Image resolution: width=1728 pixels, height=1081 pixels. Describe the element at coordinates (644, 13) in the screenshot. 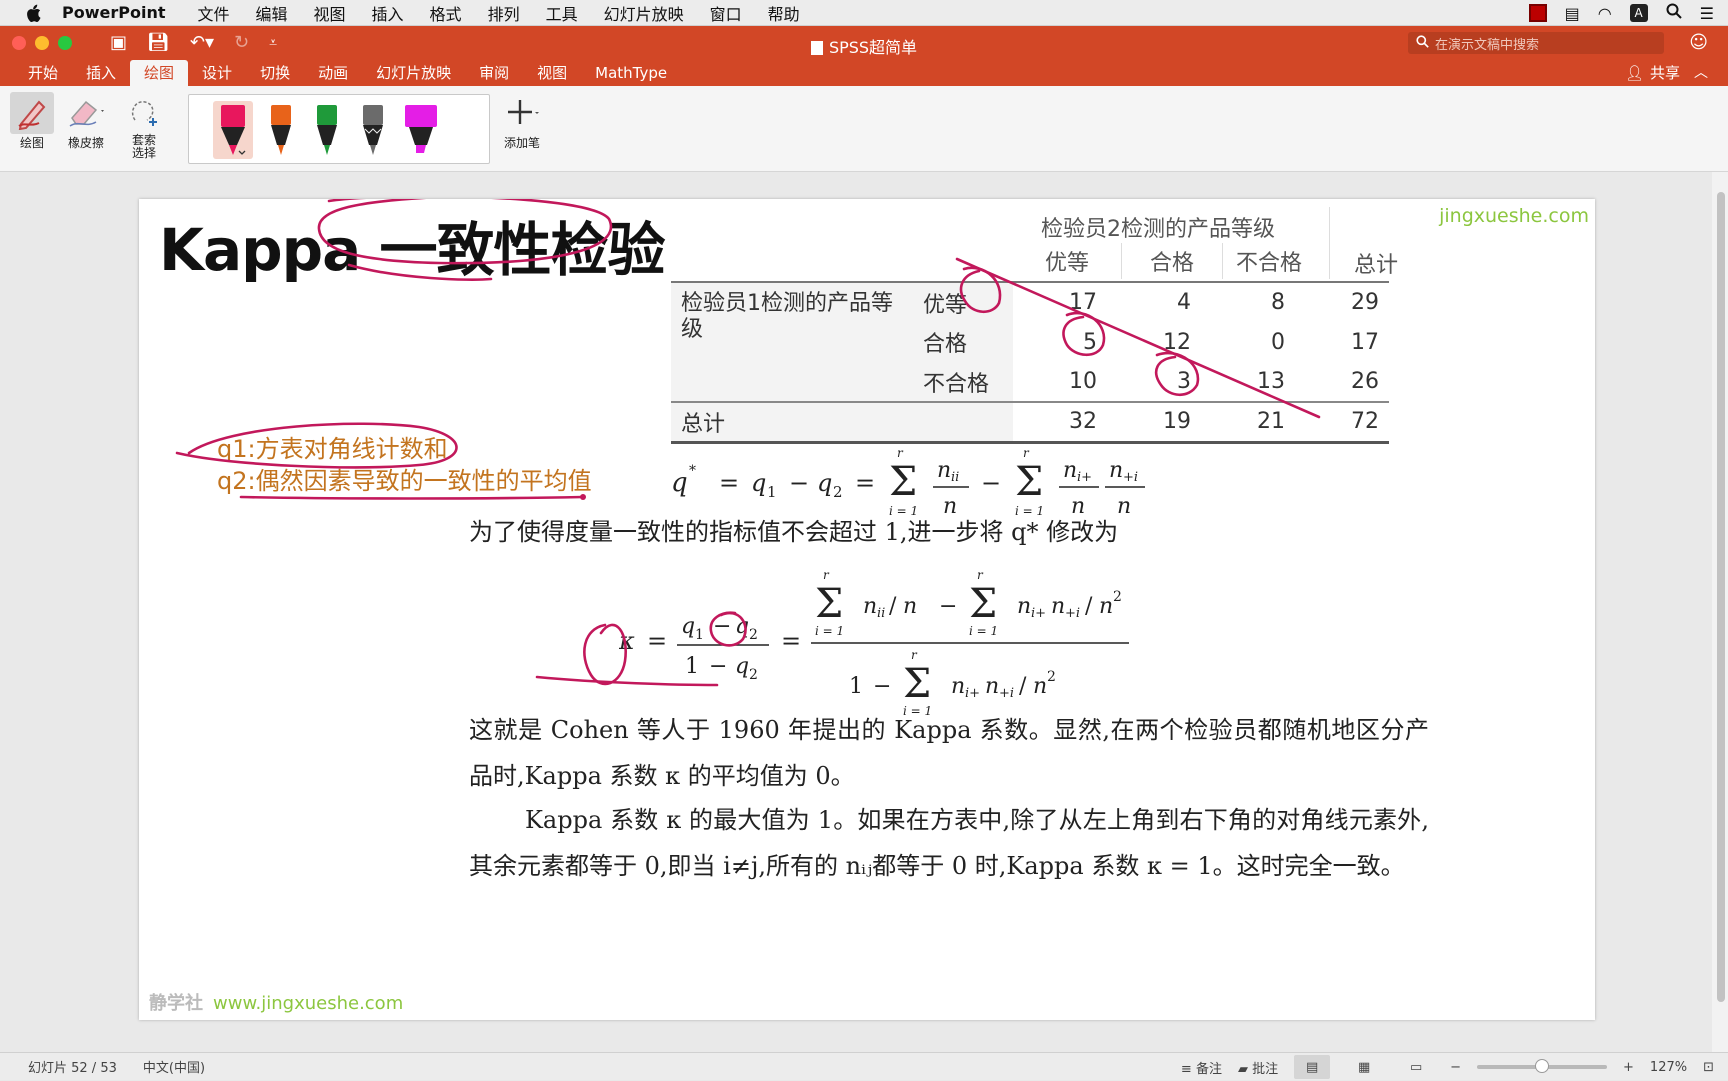

I see `menu-slideshow: 幻灯片放映` at that location.